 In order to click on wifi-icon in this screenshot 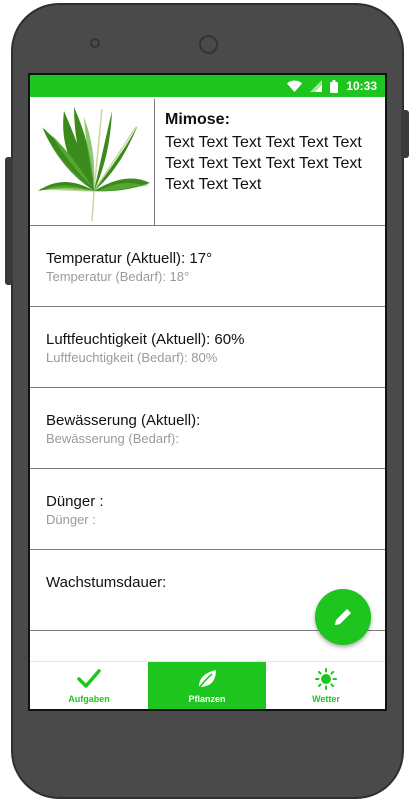, I will do `click(295, 86)`.